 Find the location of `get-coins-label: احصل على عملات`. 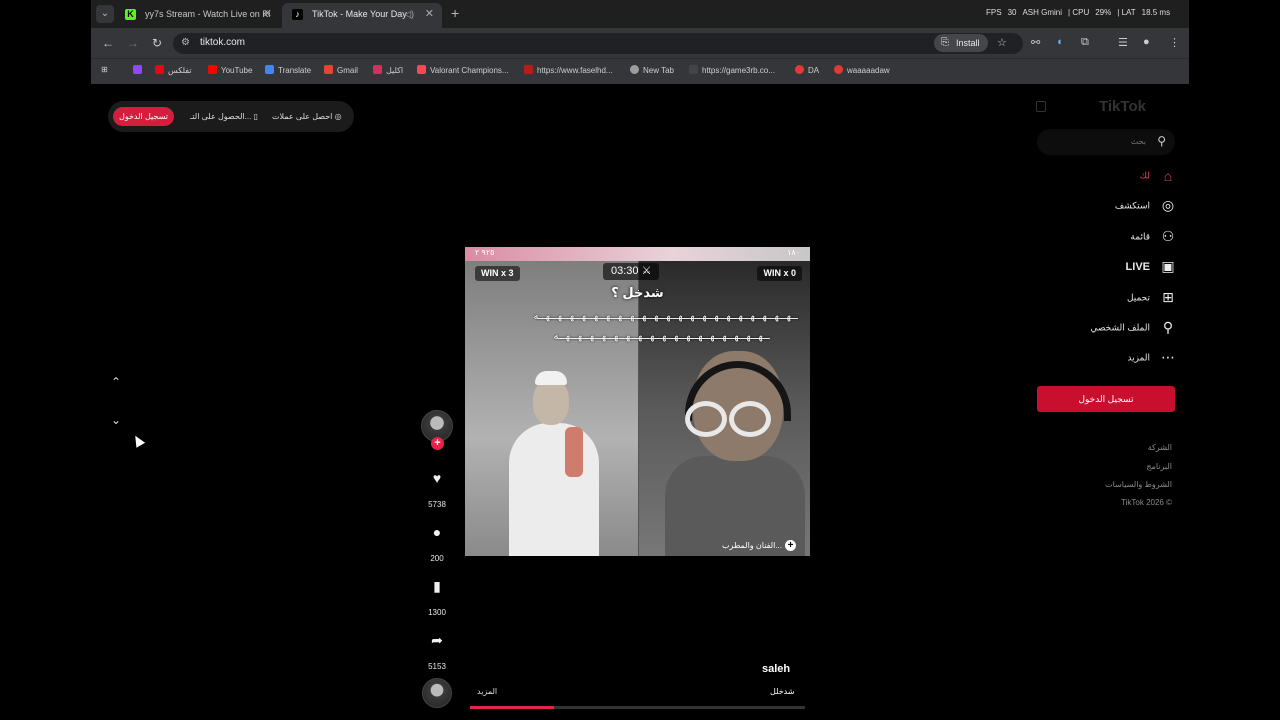

get-coins-label: احصل على عملات is located at coordinates (302, 116).